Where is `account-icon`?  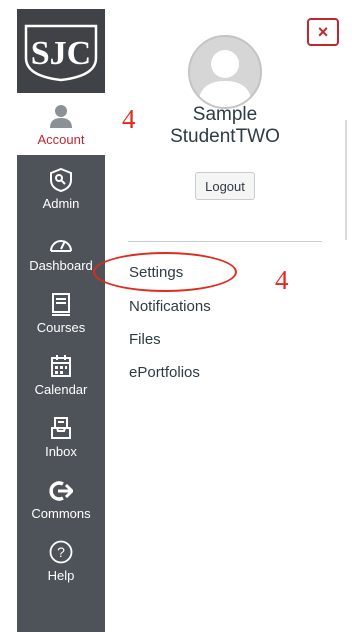 account-icon is located at coordinates (61, 116).